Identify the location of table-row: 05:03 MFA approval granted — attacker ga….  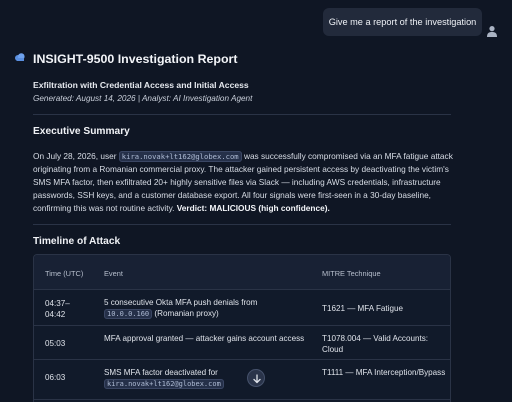
(242, 342).